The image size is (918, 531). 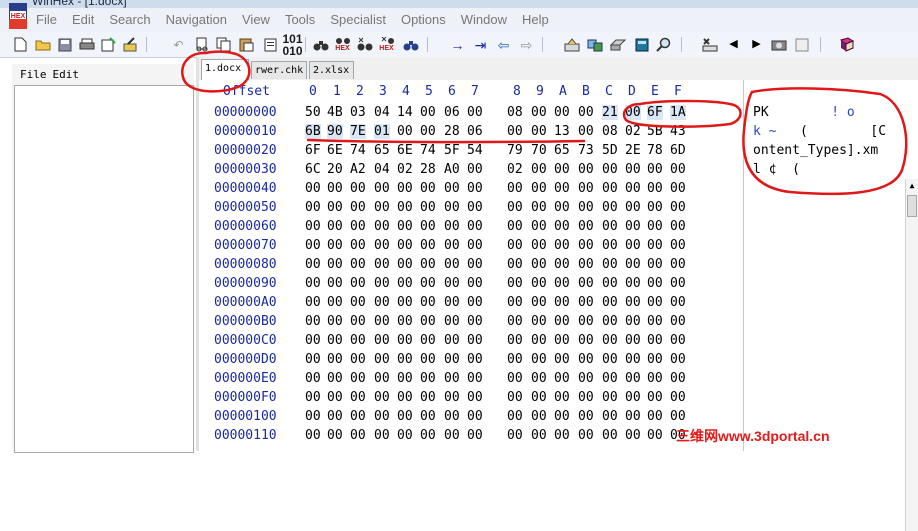 I want to click on ram-editor-icon, so click(x=594, y=44).